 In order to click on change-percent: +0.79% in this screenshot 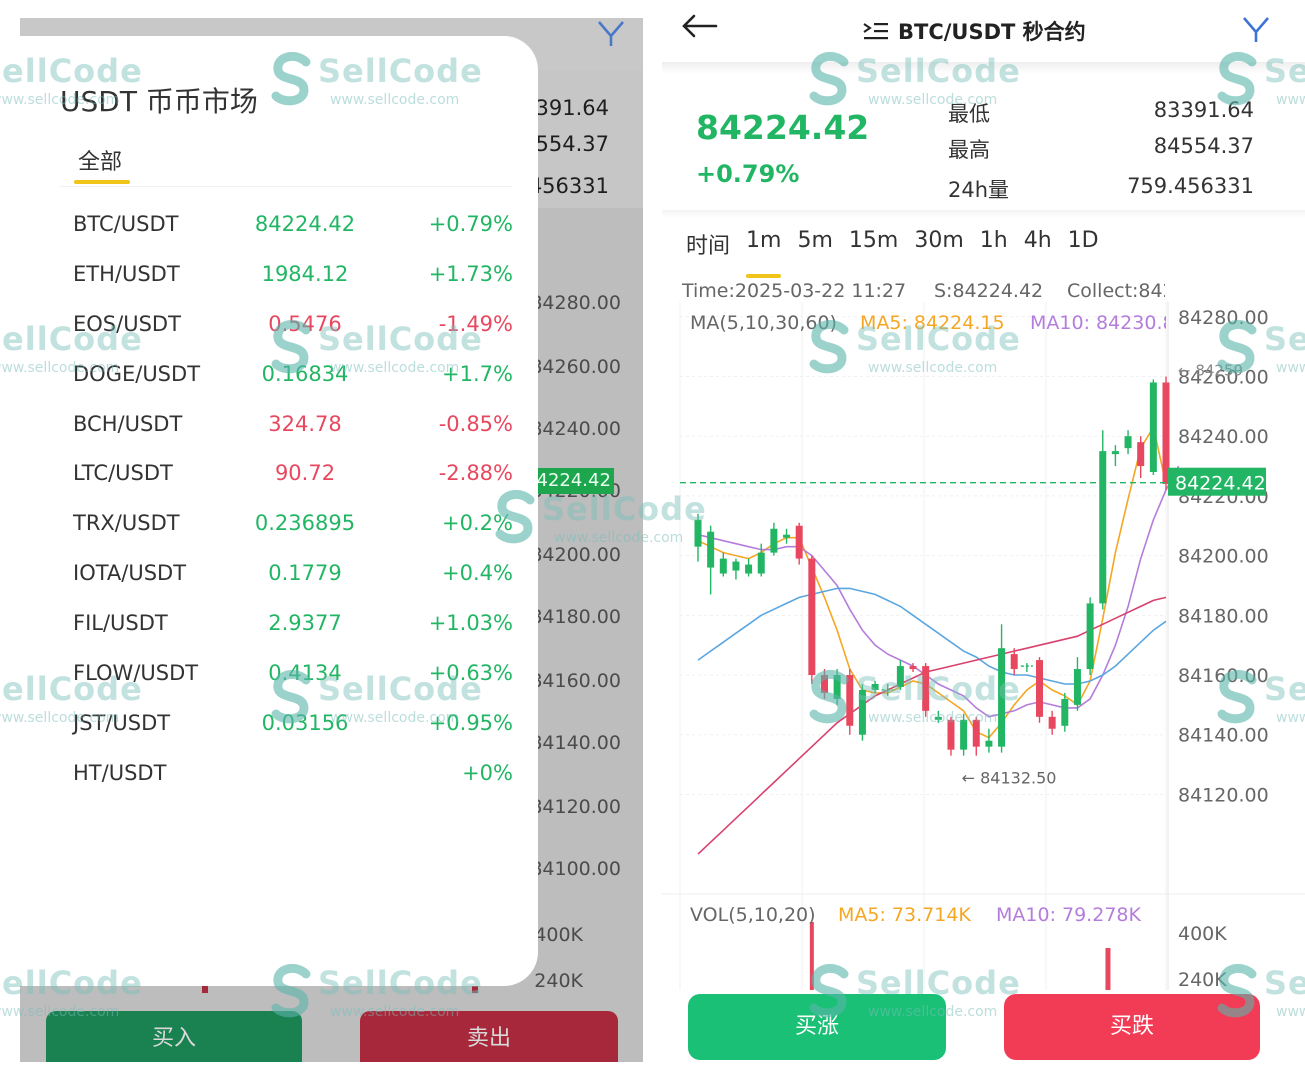, I will do `click(748, 174)`.